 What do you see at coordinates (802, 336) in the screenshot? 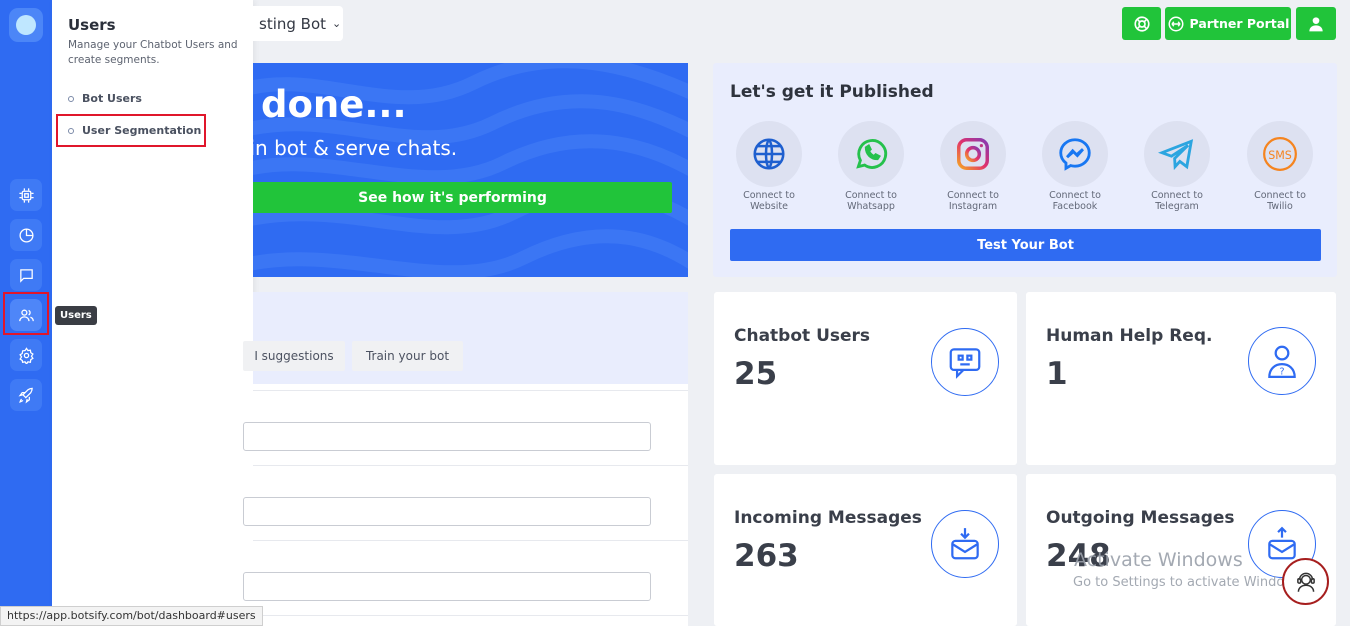
I see `stat-label: Chatbot Users` at bounding box center [802, 336].